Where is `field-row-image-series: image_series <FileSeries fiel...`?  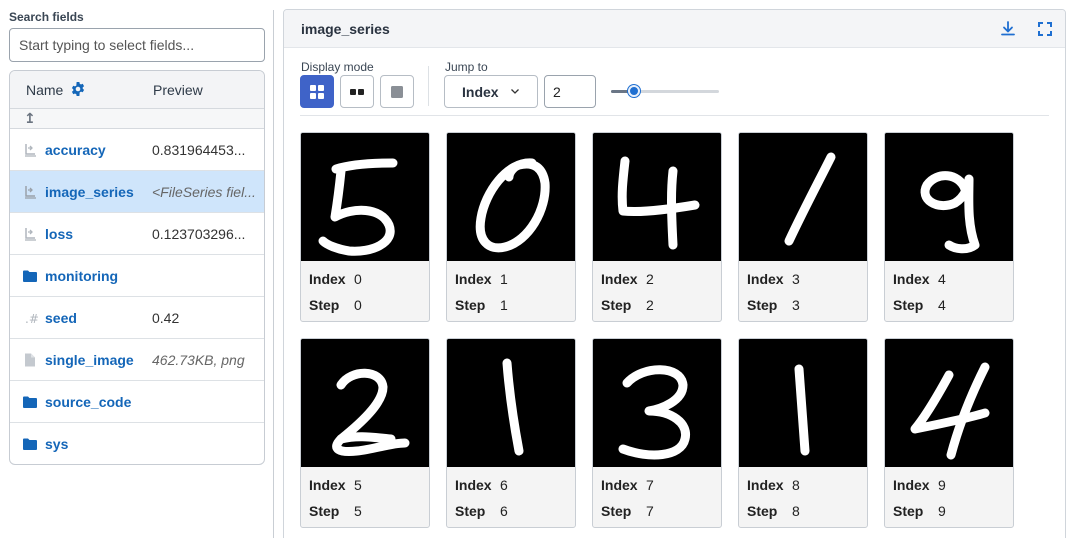 field-row-image-series: image_series <FileSeries fiel... is located at coordinates (137, 192).